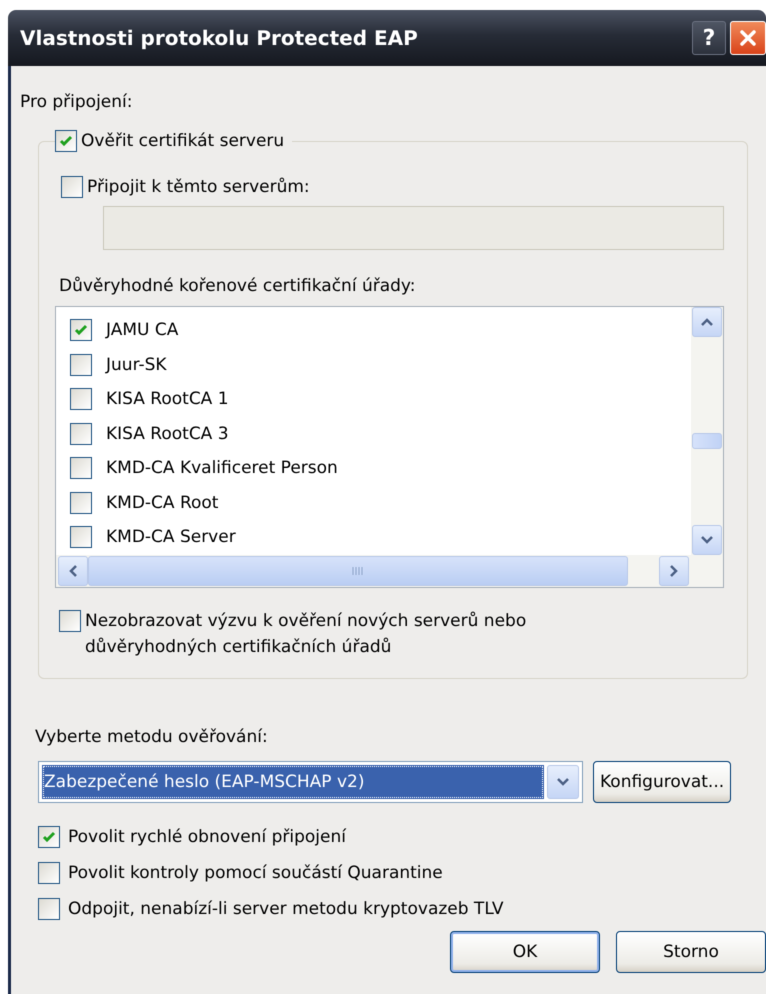 The image size is (766, 994). Describe the element at coordinates (207, 837) in the screenshot. I see `checkbox-label: Povolit rychlé obnovení připojení` at that location.